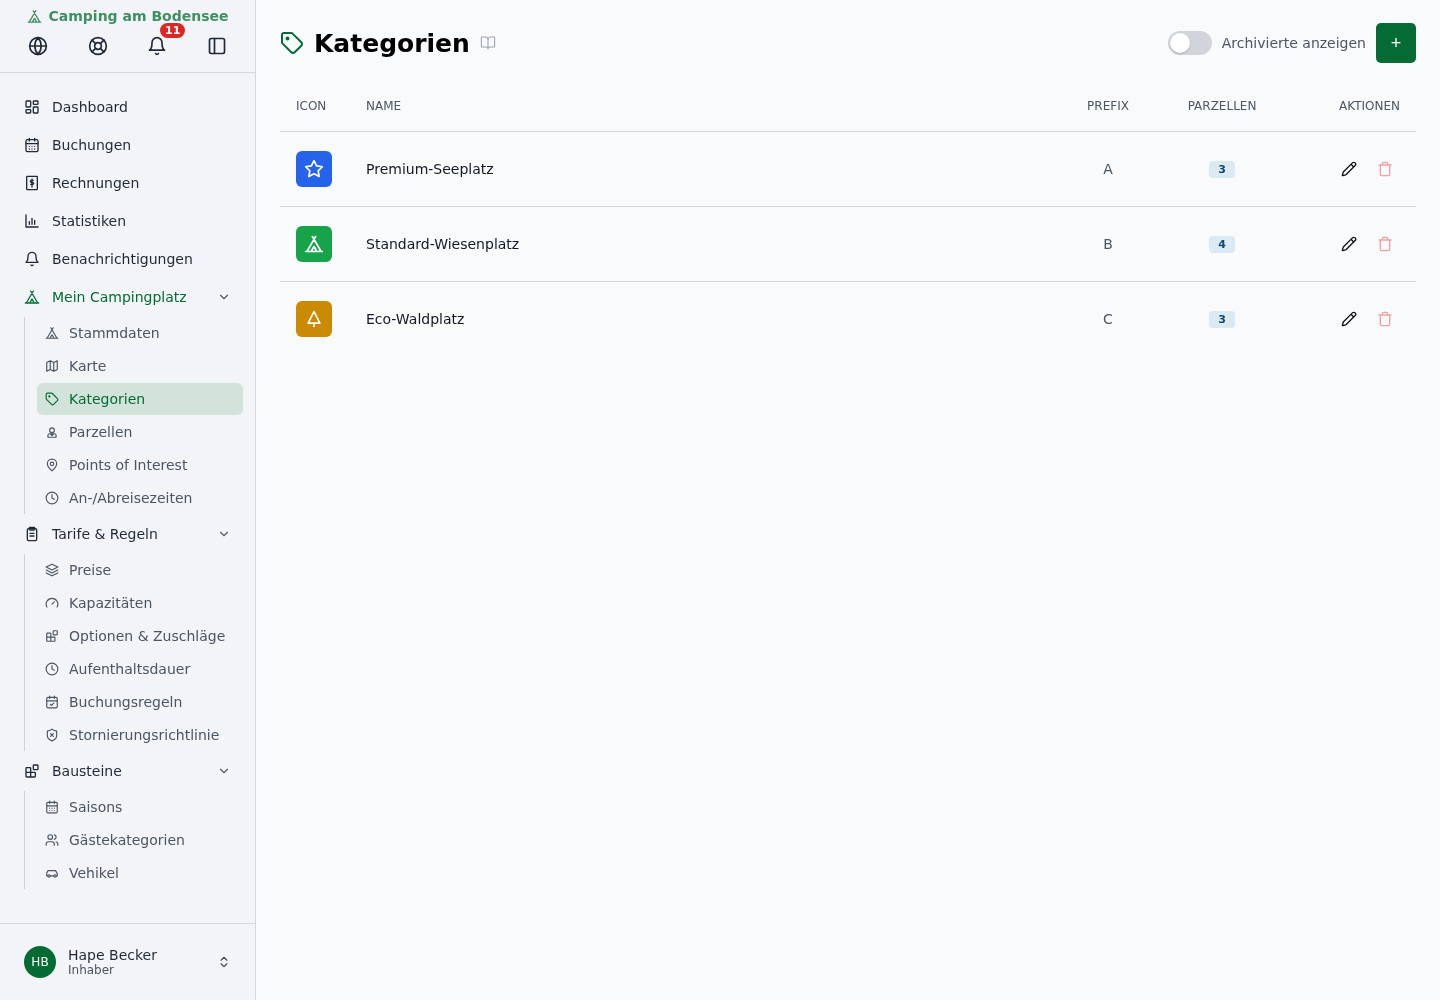 The height and width of the screenshot is (1000, 1440). I want to click on avatar: HB, so click(40, 962).